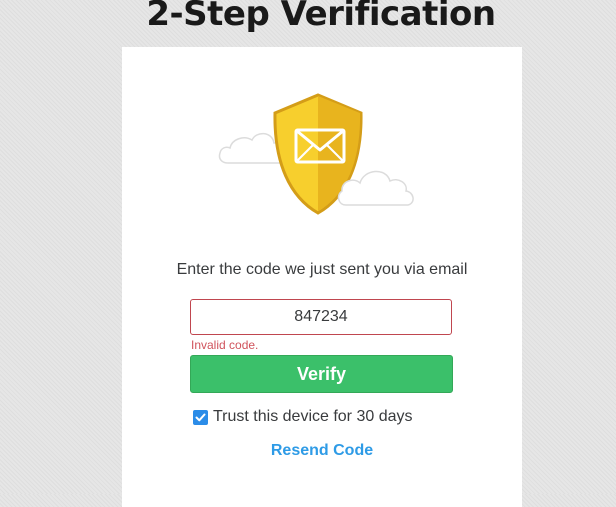  What do you see at coordinates (321, 374) in the screenshot?
I see `verify-button: Verify` at bounding box center [321, 374].